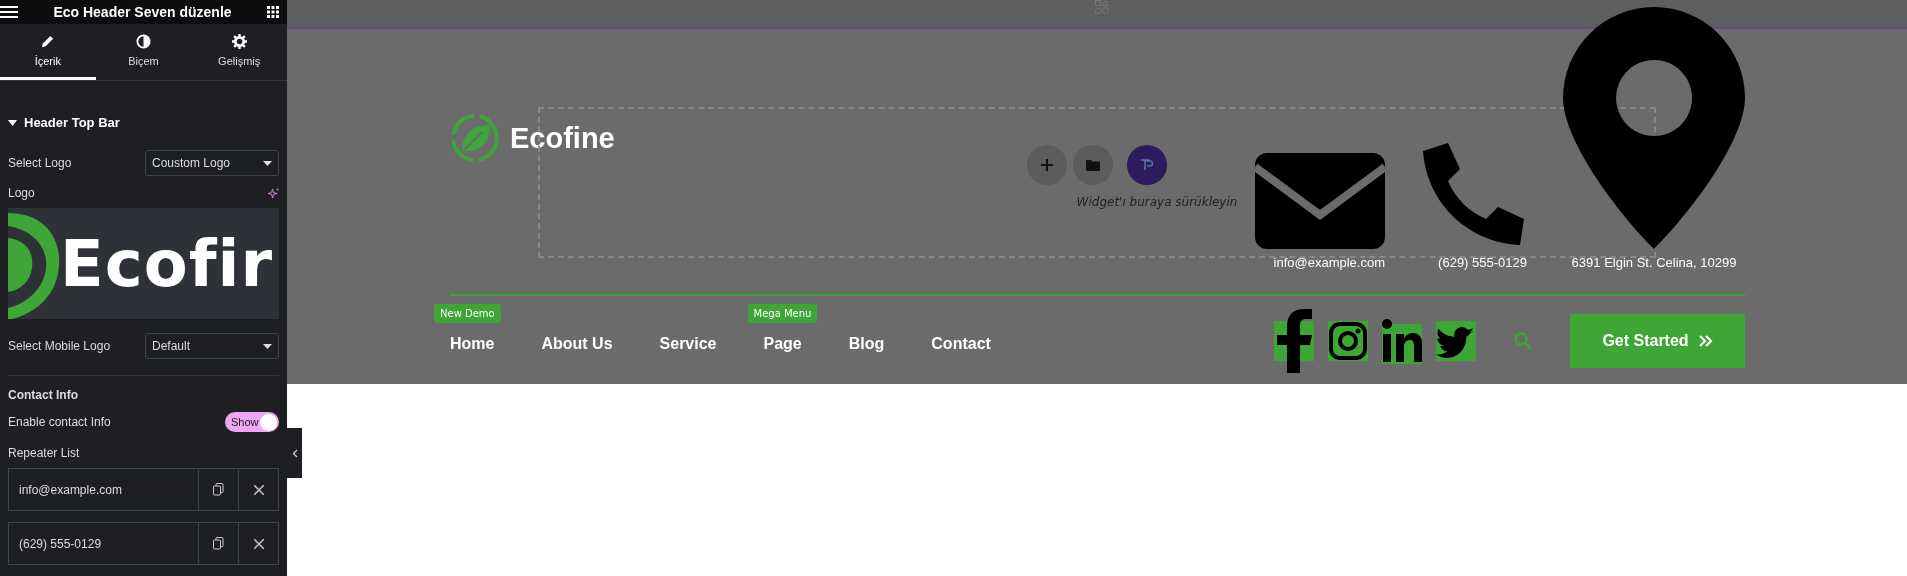  Describe the element at coordinates (1157, 202) in the screenshot. I see `drop-hint: Widget'ı buraya sürükleyin` at that location.